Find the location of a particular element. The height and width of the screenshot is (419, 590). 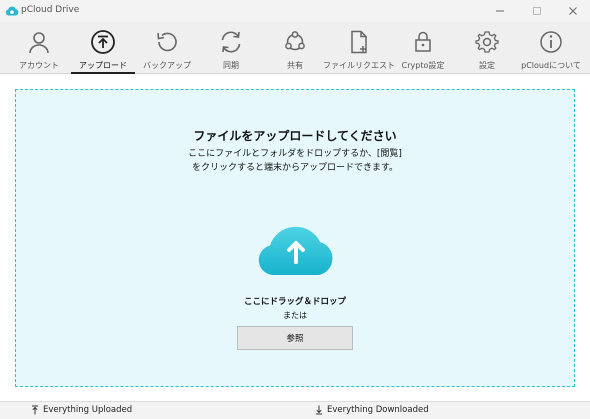

title-bar: pCloud Drive is located at coordinates (295, 11).